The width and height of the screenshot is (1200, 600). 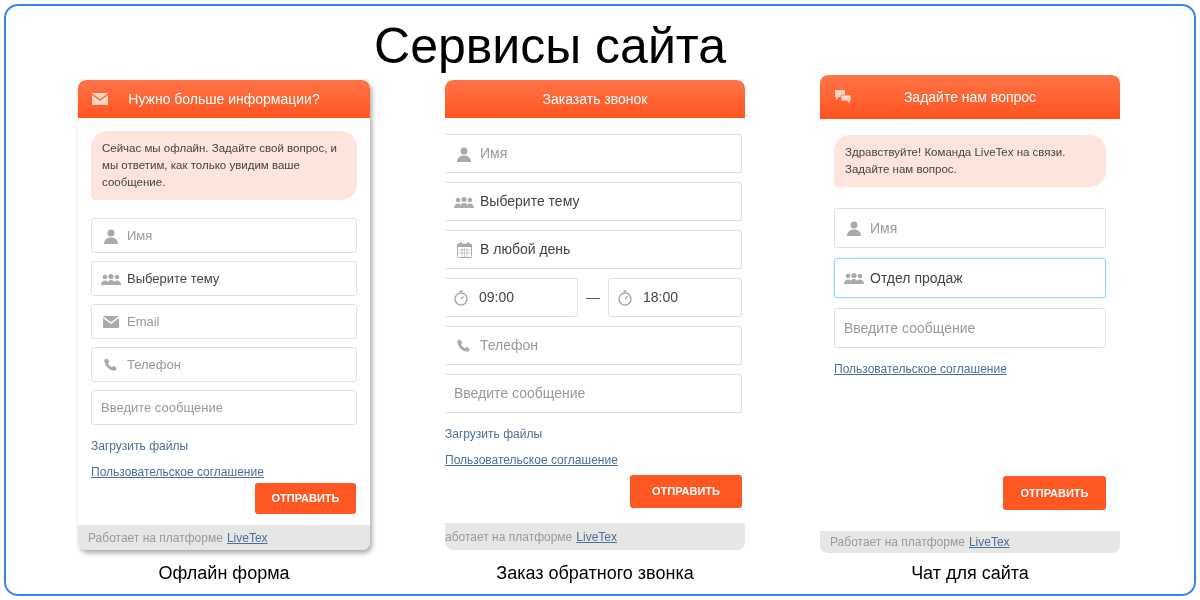 What do you see at coordinates (224, 321) in the screenshot?
I see `input-field: Email` at bounding box center [224, 321].